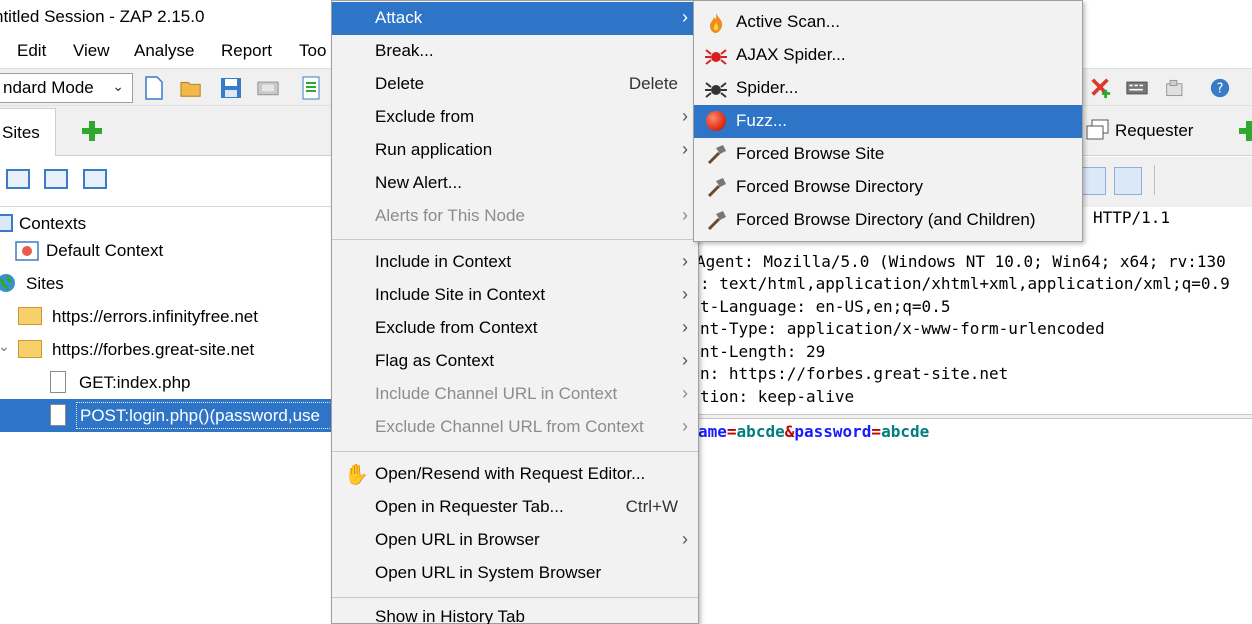 The image size is (1252, 624). Describe the element at coordinates (833, 431) in the screenshot. I see `body-key-password: password` at that location.